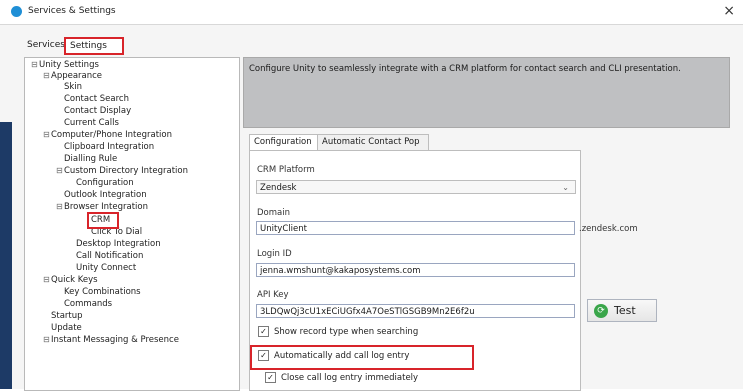  What do you see at coordinates (70, 280) in the screenshot?
I see `tree-item-quick-keys: ⊟Quick Keys` at bounding box center [70, 280].